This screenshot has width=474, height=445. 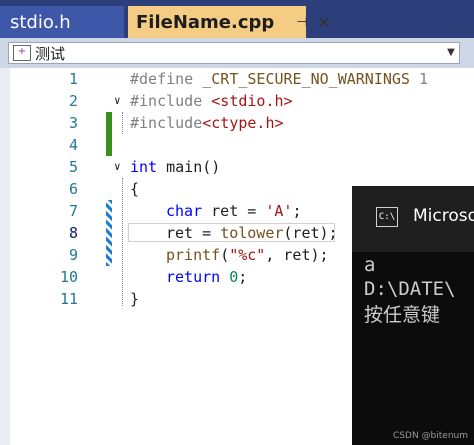 I want to click on console-title: Microso, so click(x=443, y=216).